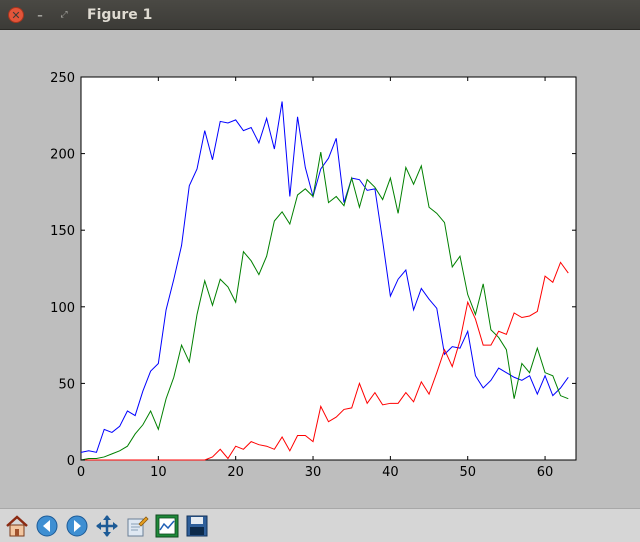 The height and width of the screenshot is (542, 640). I want to click on home-icon, so click(17, 526).